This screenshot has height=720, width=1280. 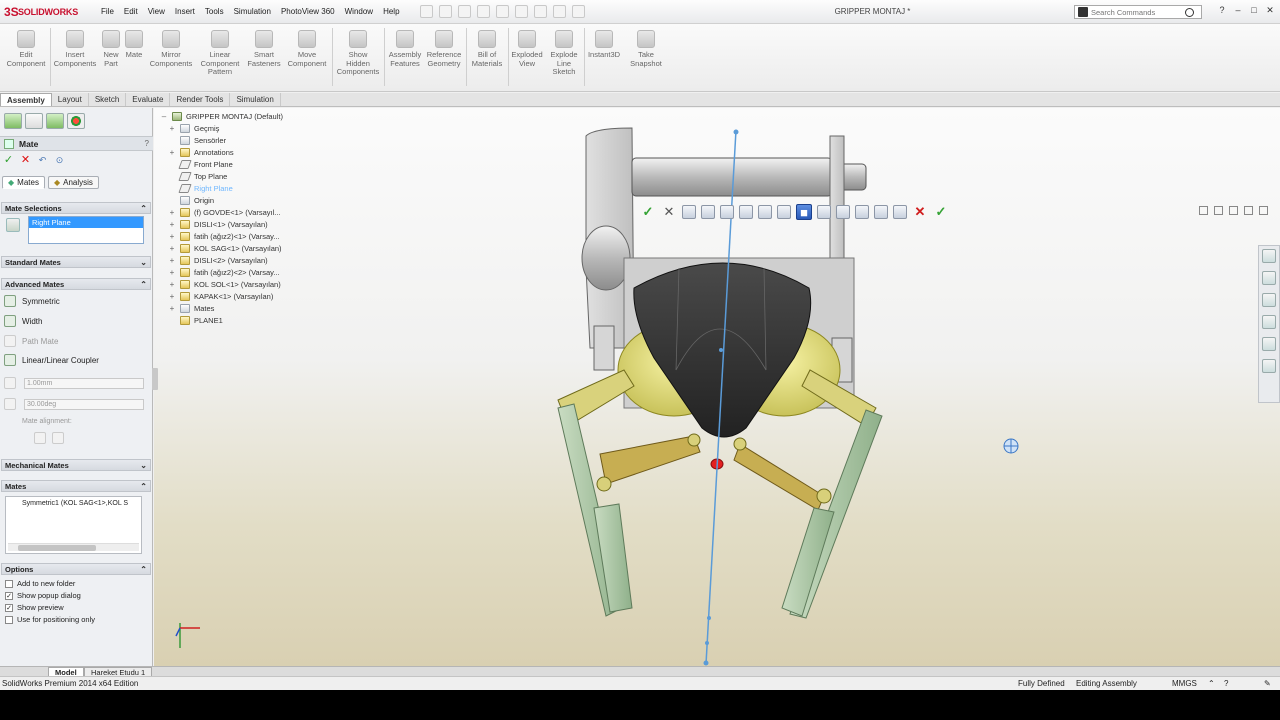 I want to click on selection-filter-icon, so click(x=900, y=212).